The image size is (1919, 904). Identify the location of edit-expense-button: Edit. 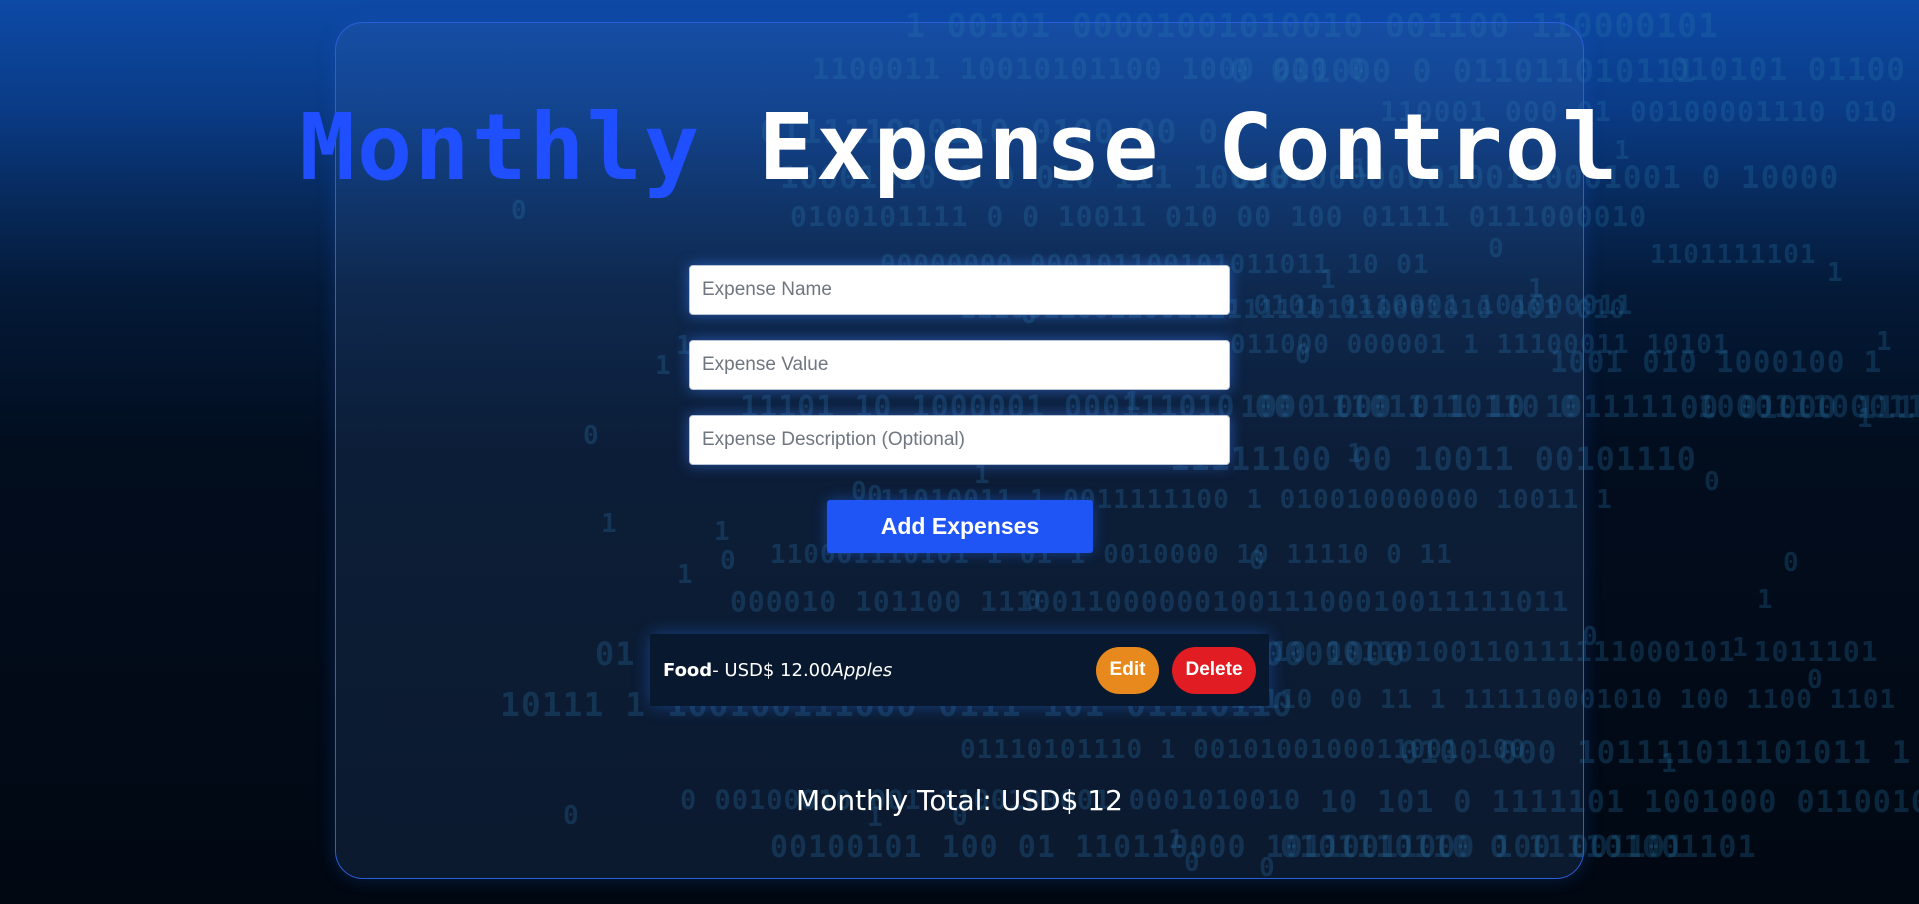
(1127, 670).